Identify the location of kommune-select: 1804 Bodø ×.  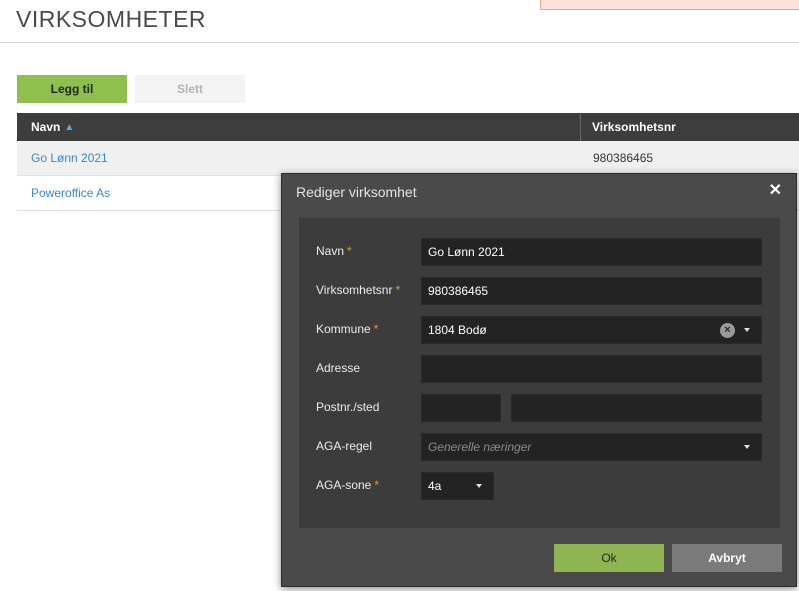
(591, 330).